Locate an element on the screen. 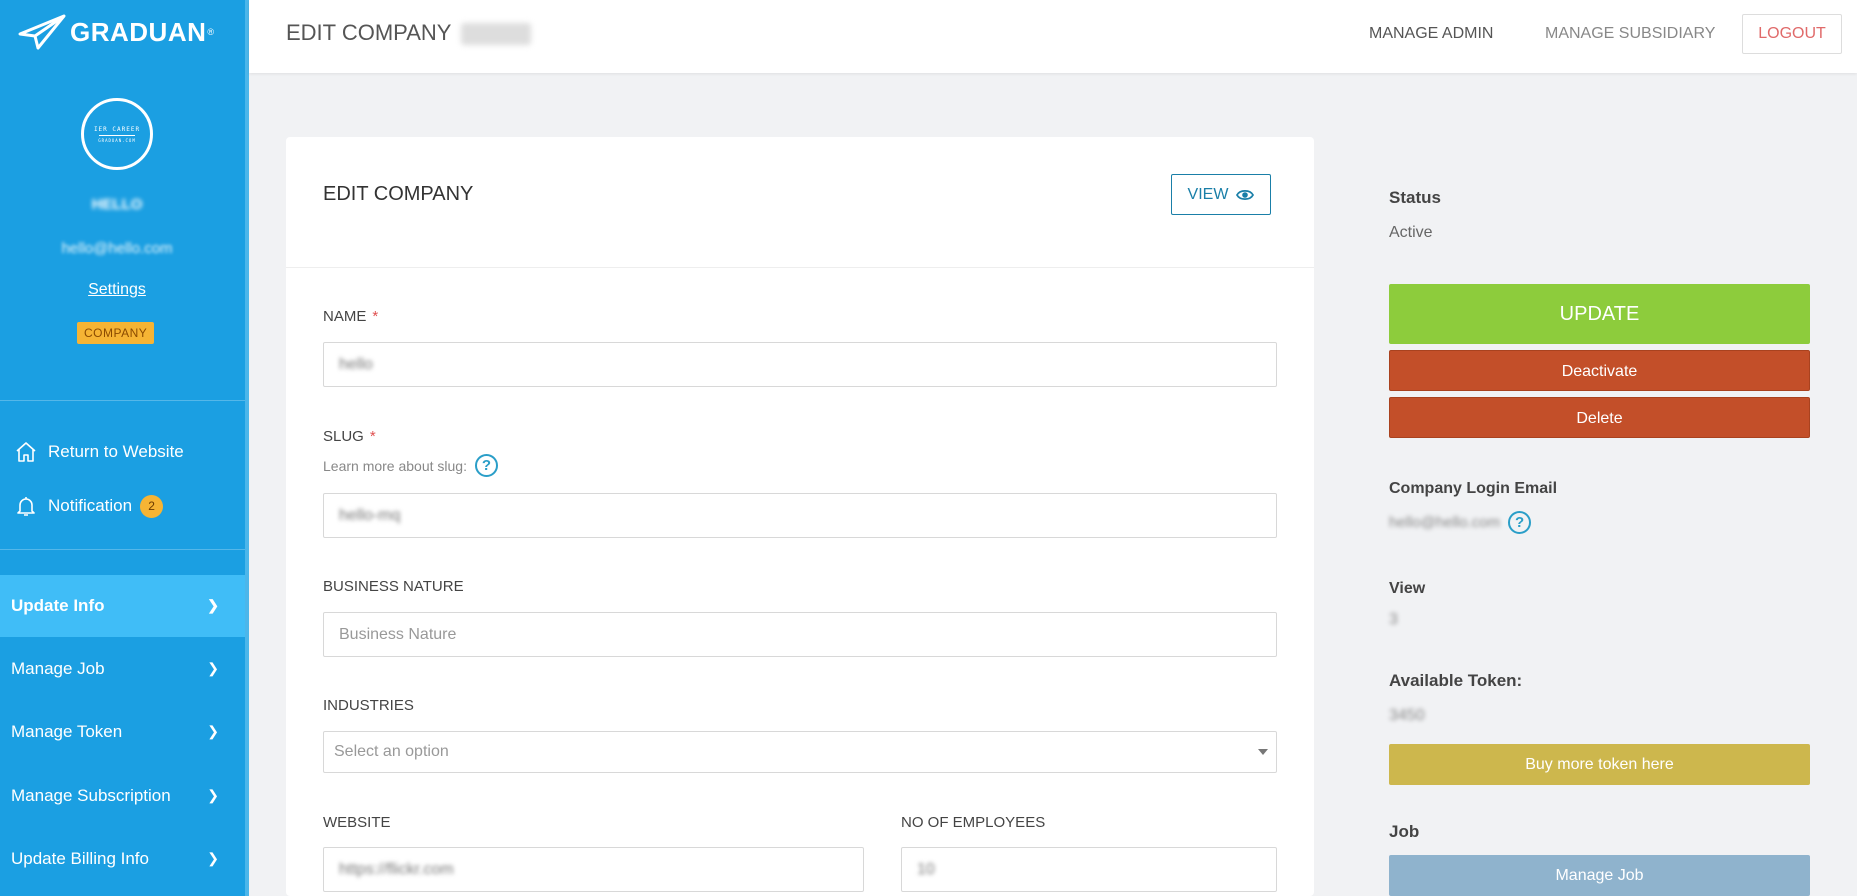  slug-label-text: SLUG is located at coordinates (343, 436).